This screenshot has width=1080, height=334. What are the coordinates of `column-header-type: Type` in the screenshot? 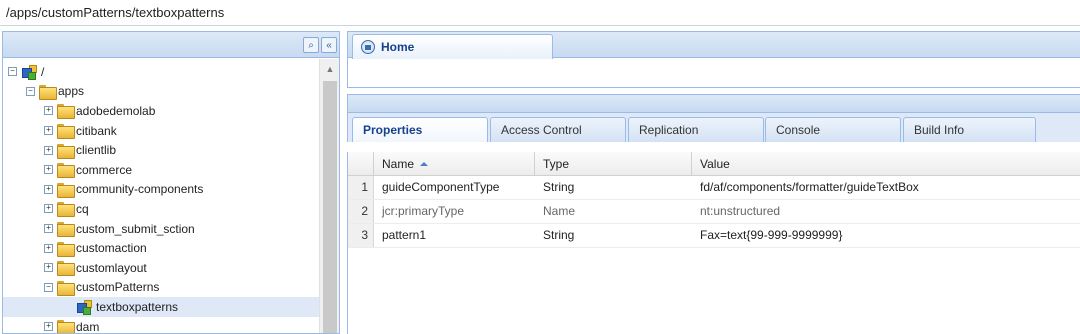 It's located at (613, 164).